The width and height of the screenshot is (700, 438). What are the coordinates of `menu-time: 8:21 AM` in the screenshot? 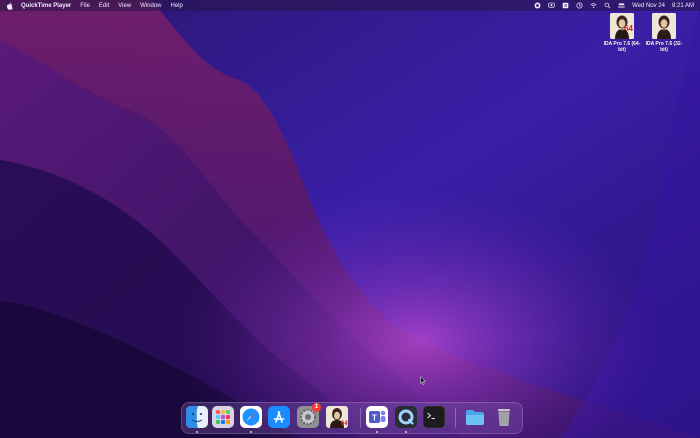 It's located at (683, 6).